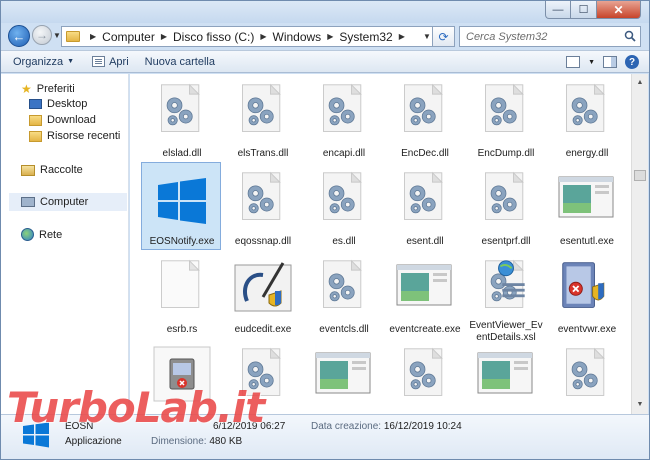 The image size is (650, 460). Describe the element at coordinates (61, 170) in the screenshot. I see `nav-item-label: Raccolte` at that location.